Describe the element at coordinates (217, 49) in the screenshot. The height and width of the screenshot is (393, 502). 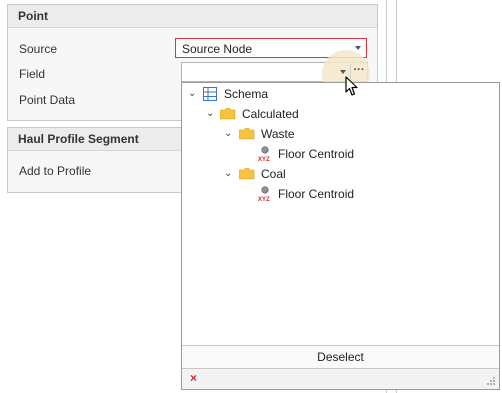
I see `source-value: Source Node` at that location.